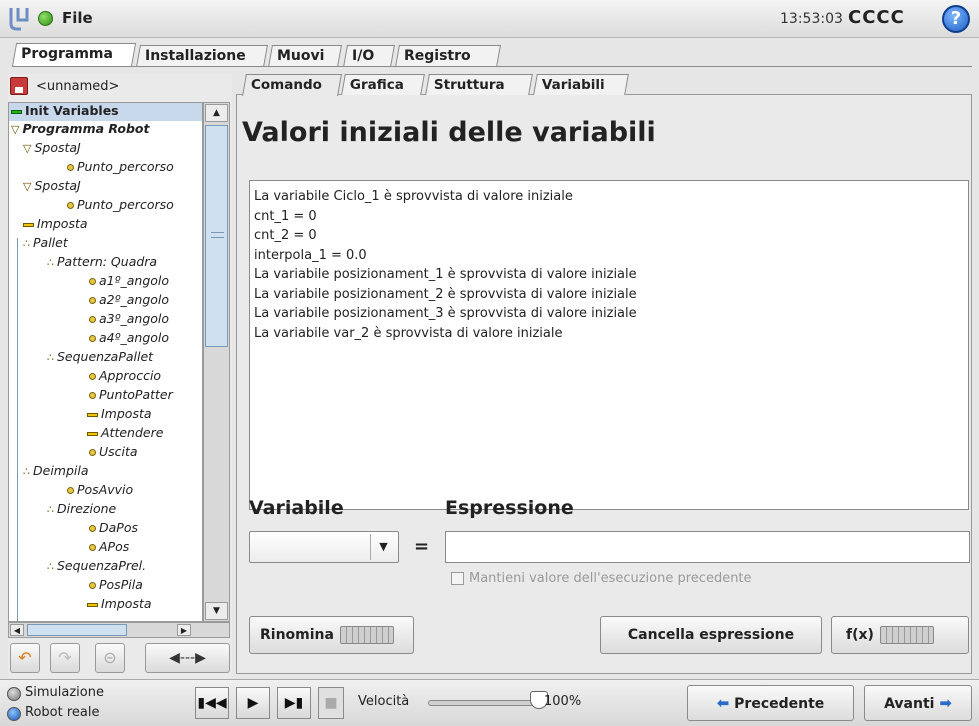 This screenshot has width=979, height=726. Describe the element at coordinates (369, 56) in the screenshot. I see `tab-io: I/O` at that location.